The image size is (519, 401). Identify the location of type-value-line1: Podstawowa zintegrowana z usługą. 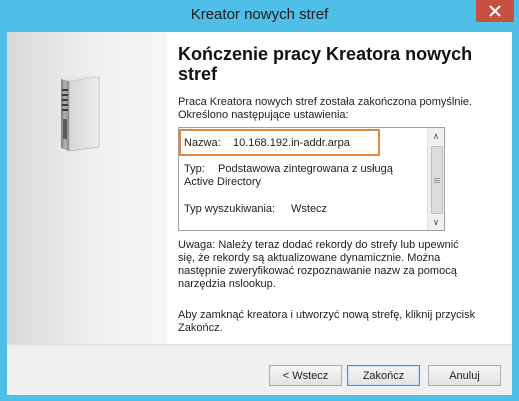
(305, 169).